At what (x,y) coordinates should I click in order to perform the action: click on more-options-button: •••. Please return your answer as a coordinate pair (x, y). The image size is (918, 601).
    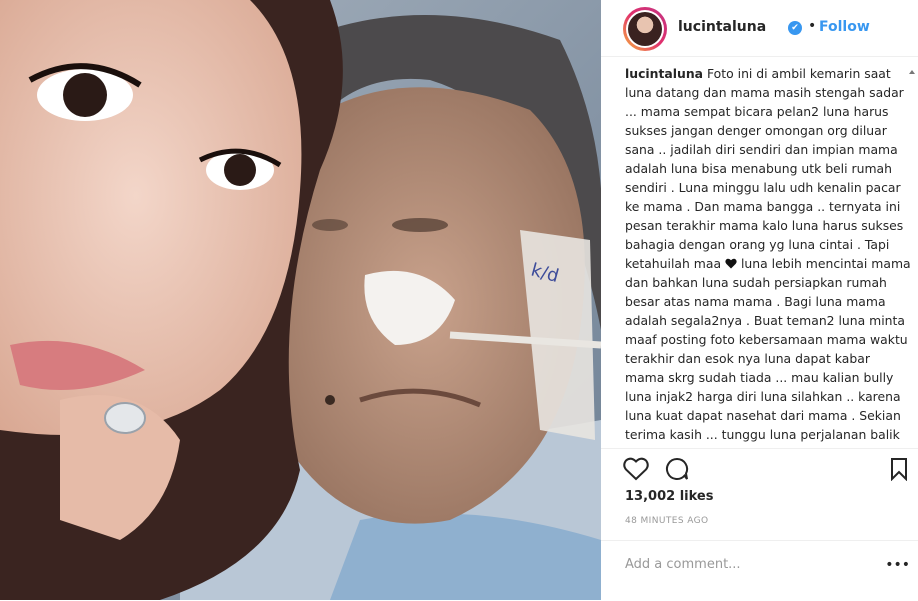
    Looking at the image, I should click on (897, 565).